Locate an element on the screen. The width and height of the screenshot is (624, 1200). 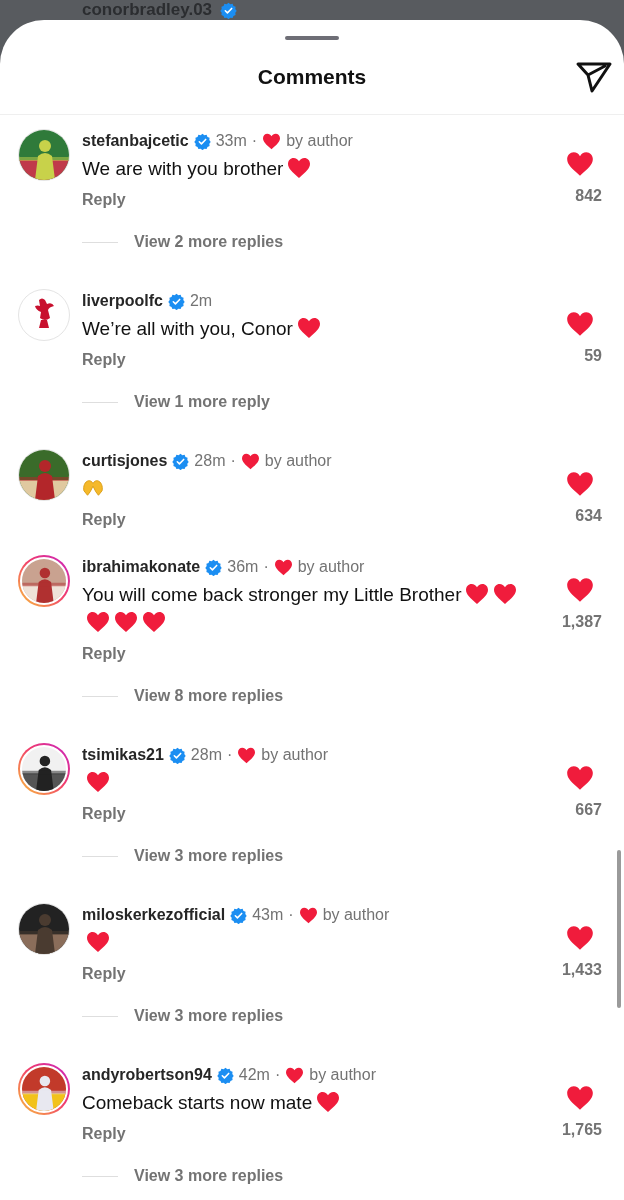
comment-text: You will come back stronger my Little Brother is located at coordinates (272, 594).